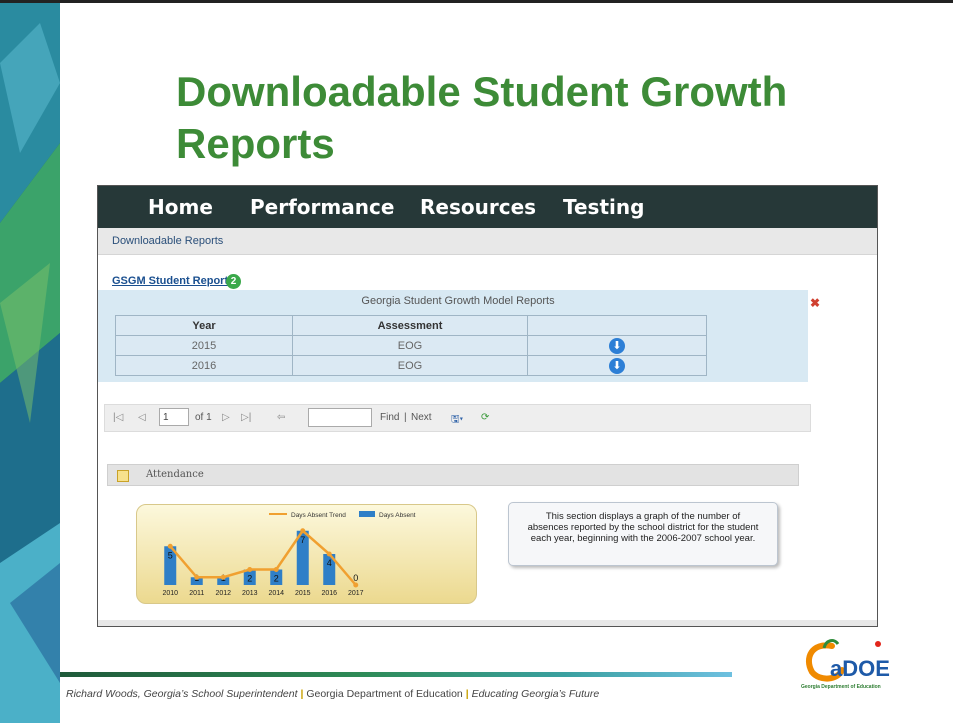 This screenshot has width=953, height=723. What do you see at coordinates (204, 345) in the screenshot?
I see `row-year: 2015` at bounding box center [204, 345].